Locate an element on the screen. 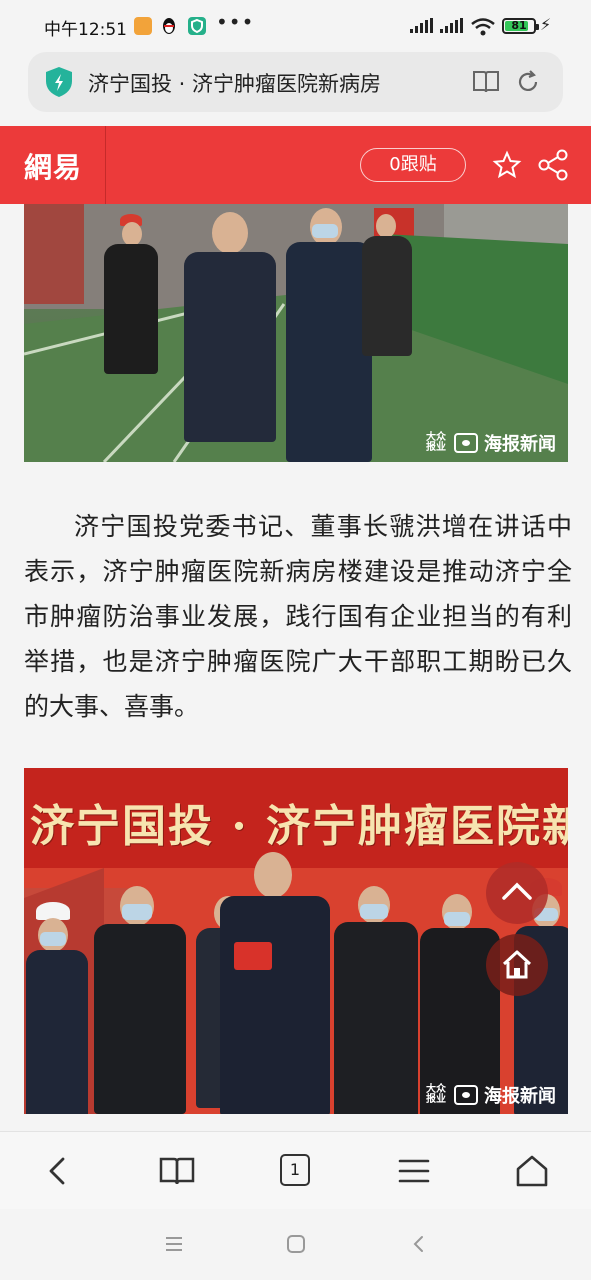 This screenshot has height=1280, width=591. share-icon is located at coordinates (553, 167).